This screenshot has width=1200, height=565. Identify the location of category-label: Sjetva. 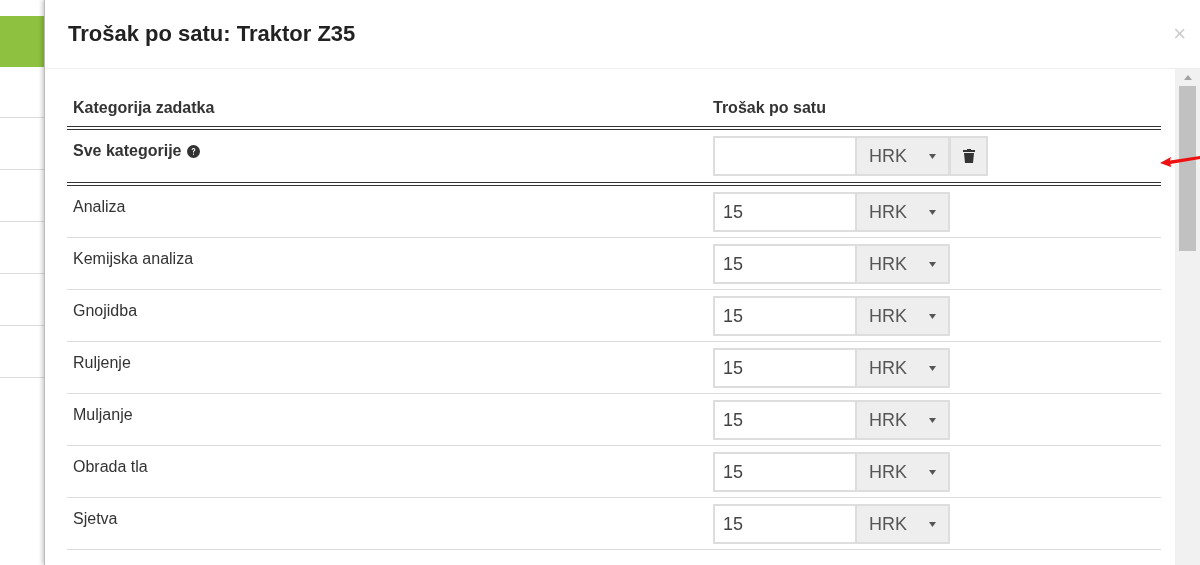
(95, 519).